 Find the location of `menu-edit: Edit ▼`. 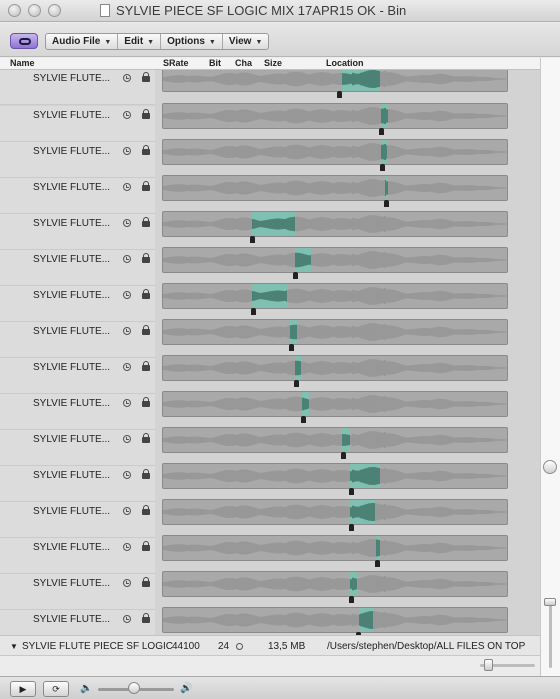

menu-edit: Edit ▼ is located at coordinates (140, 41).